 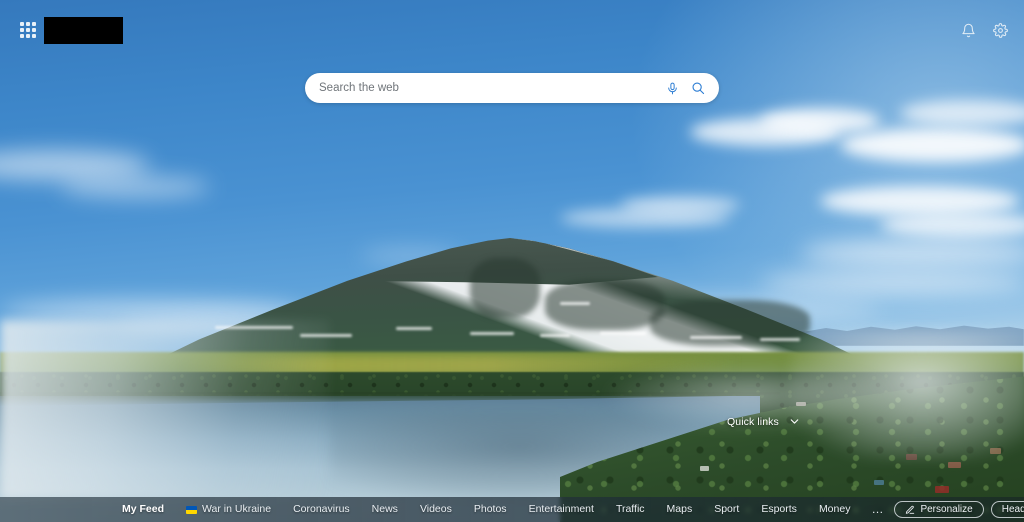 I want to click on nav-item-coronavirus: Coronavirus, so click(x=321, y=509).